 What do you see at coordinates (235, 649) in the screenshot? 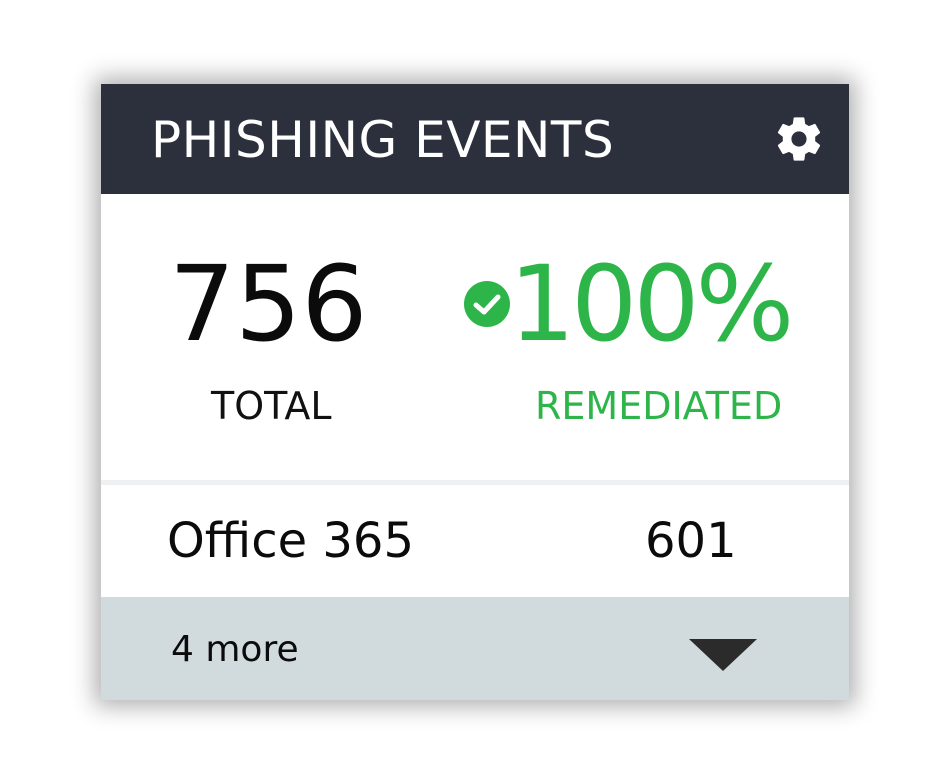
I see `show-more-label: 4 more` at bounding box center [235, 649].